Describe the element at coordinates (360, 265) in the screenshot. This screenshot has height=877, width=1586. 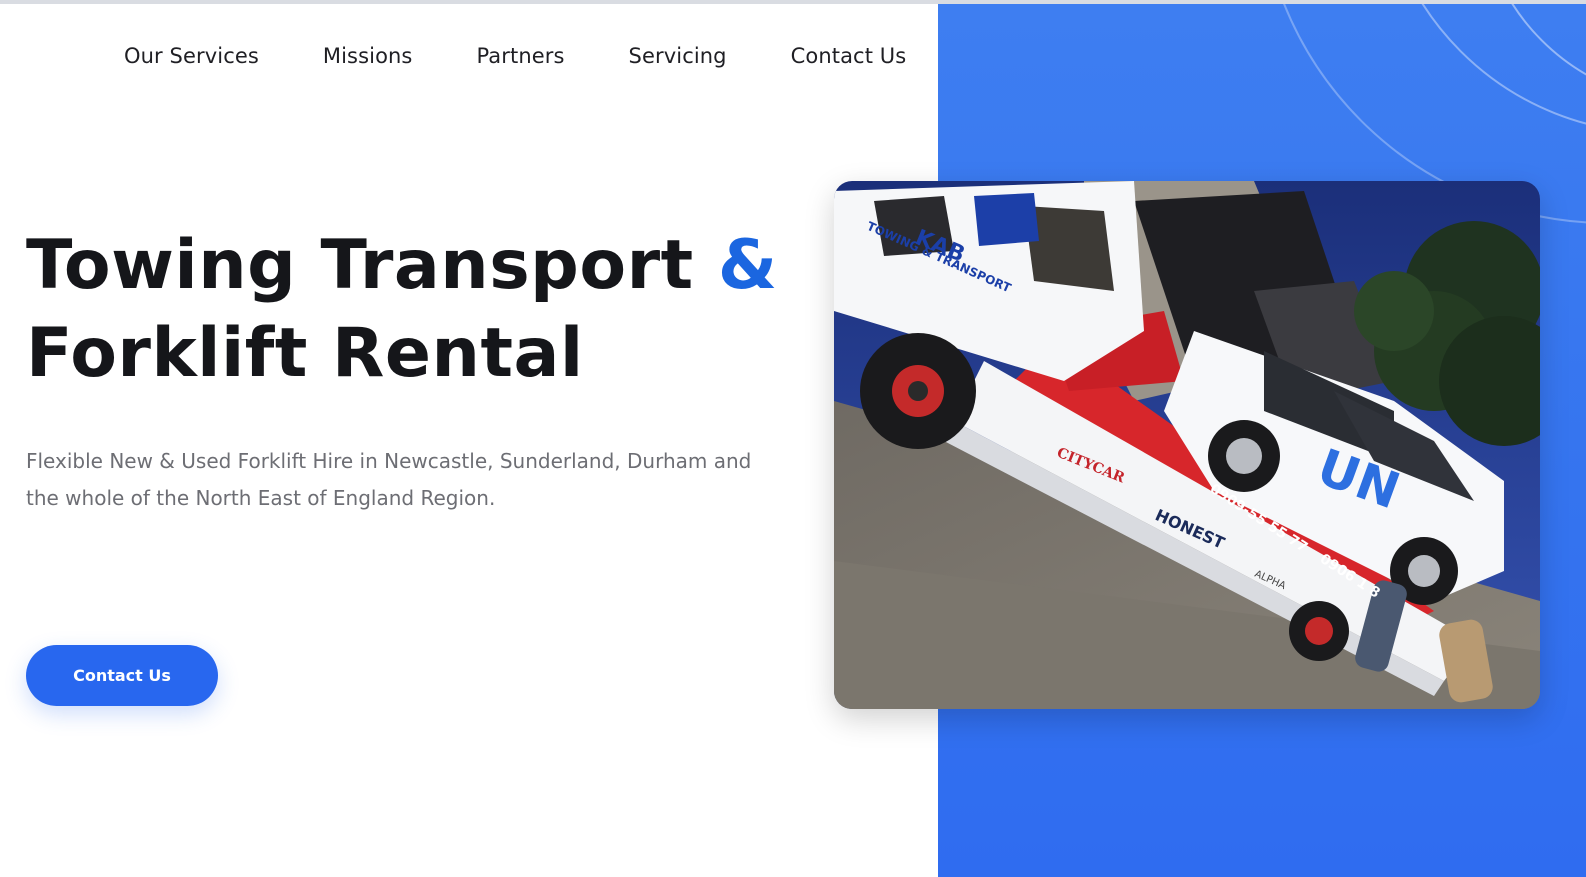
I see `hero-title-part1: Towing Transport` at that location.